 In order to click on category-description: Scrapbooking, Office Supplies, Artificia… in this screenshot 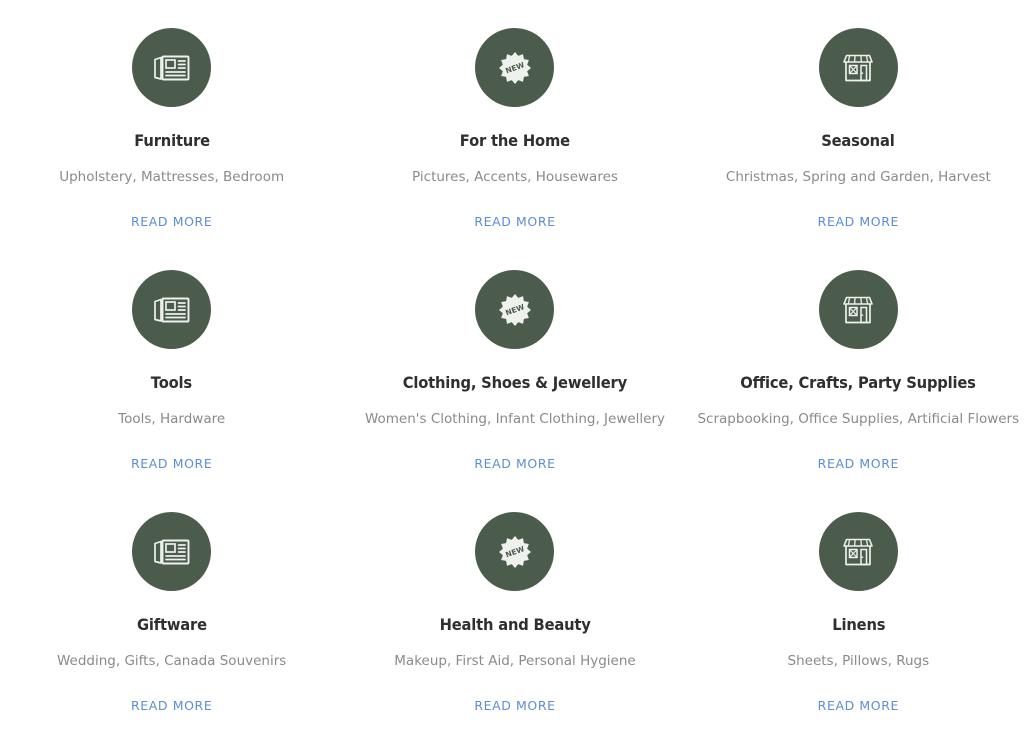, I will do `click(858, 419)`.